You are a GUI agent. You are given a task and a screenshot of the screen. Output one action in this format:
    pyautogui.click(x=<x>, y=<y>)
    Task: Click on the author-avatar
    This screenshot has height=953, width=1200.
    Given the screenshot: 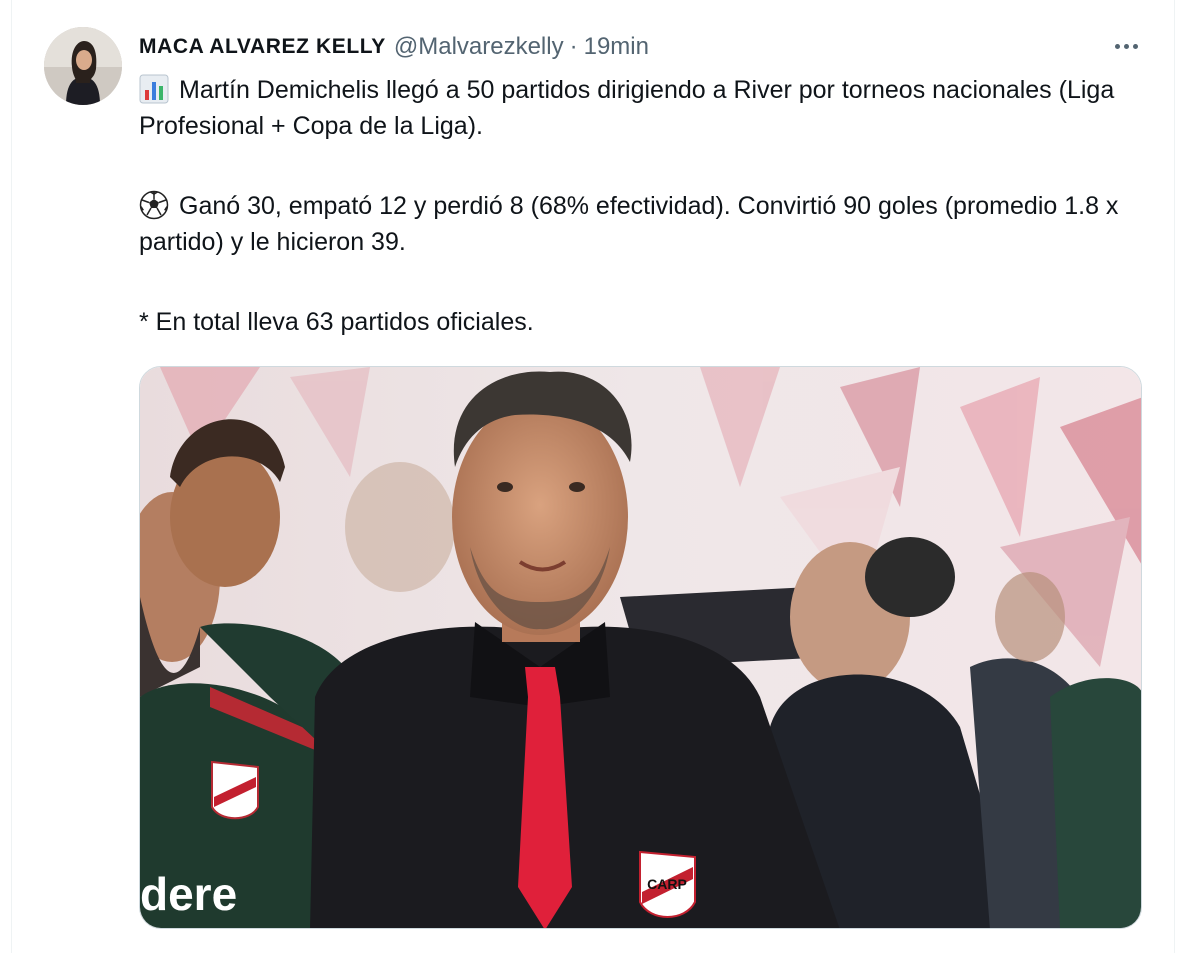 What is the action you would take?
    pyautogui.click(x=83, y=66)
    